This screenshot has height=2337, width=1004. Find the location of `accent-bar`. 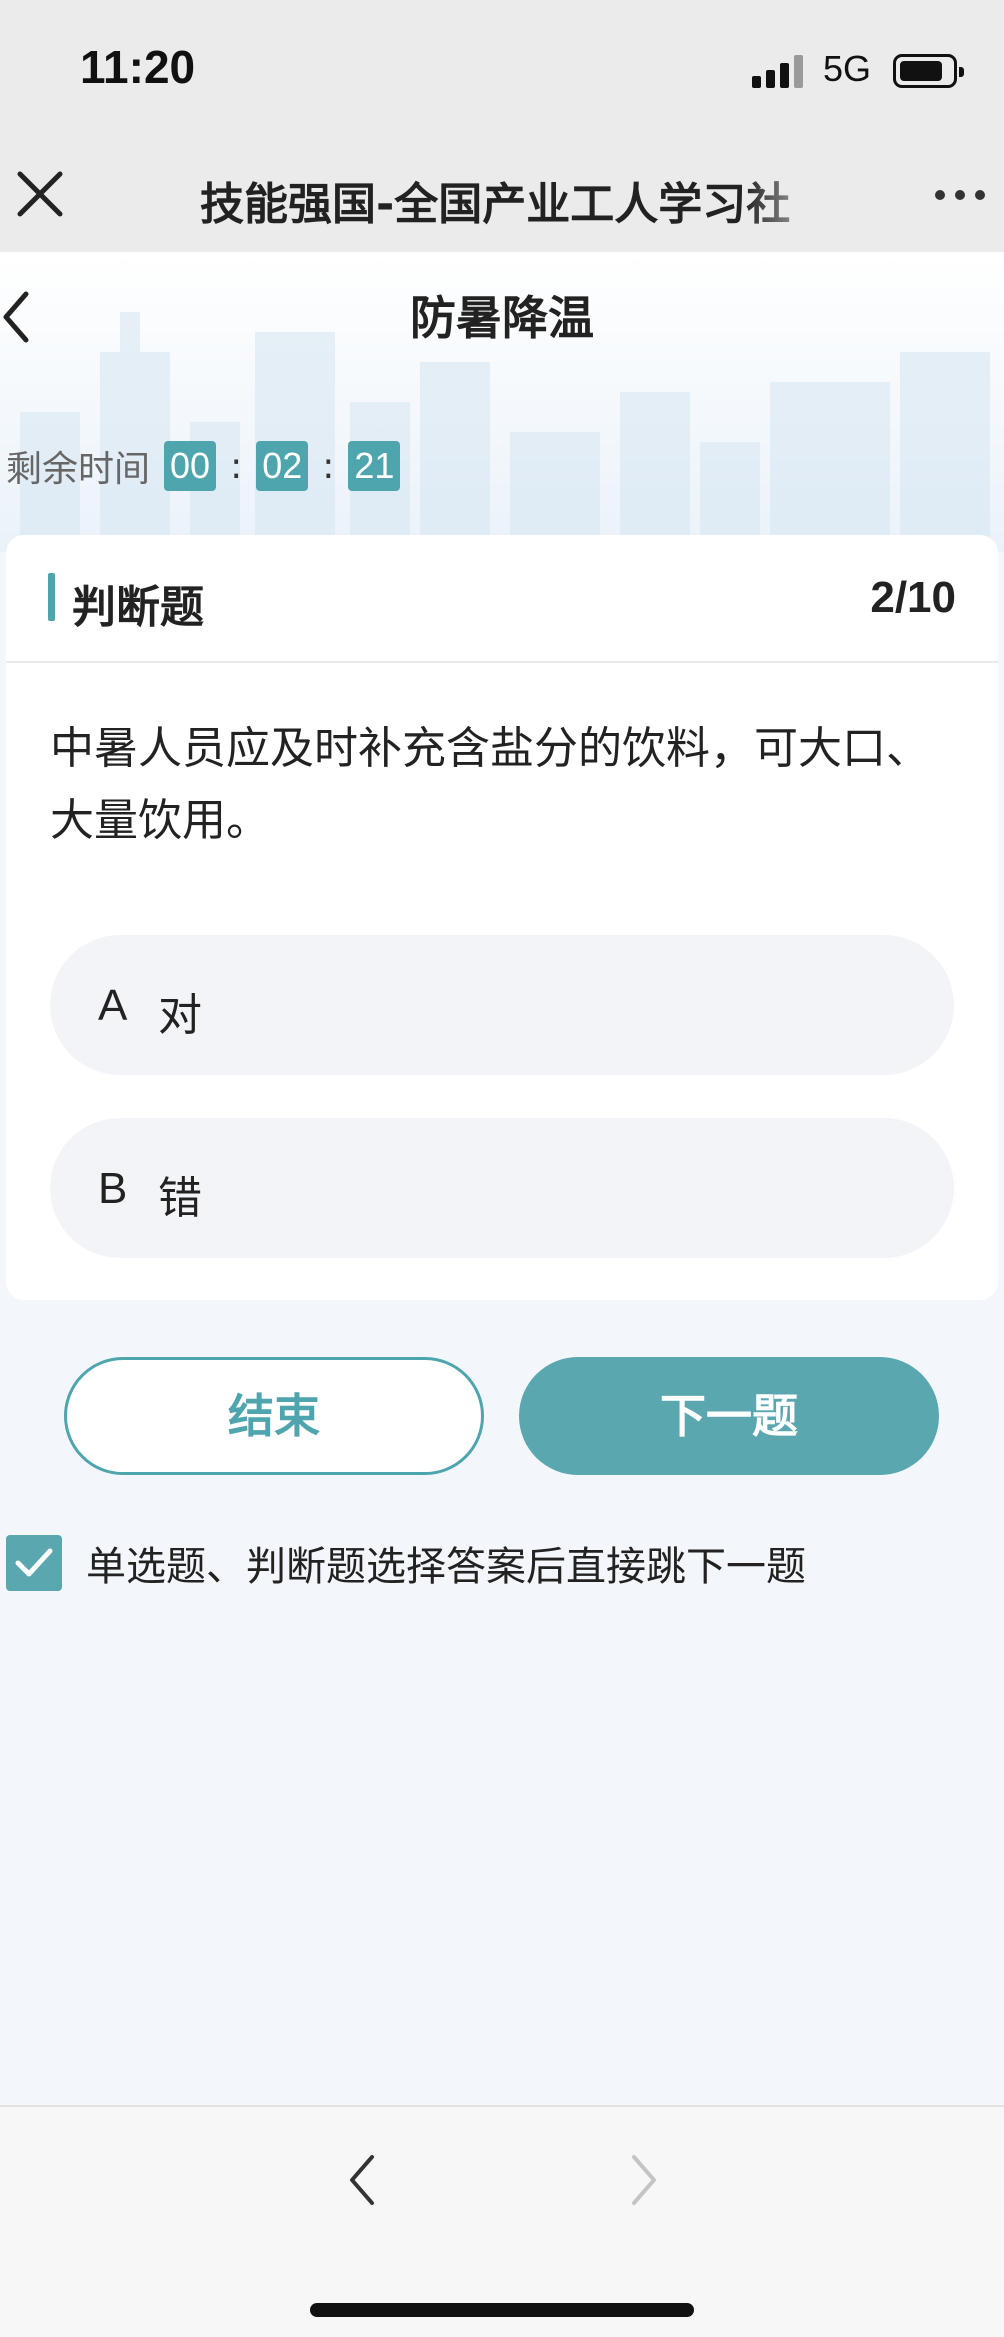

accent-bar is located at coordinates (51, 597).